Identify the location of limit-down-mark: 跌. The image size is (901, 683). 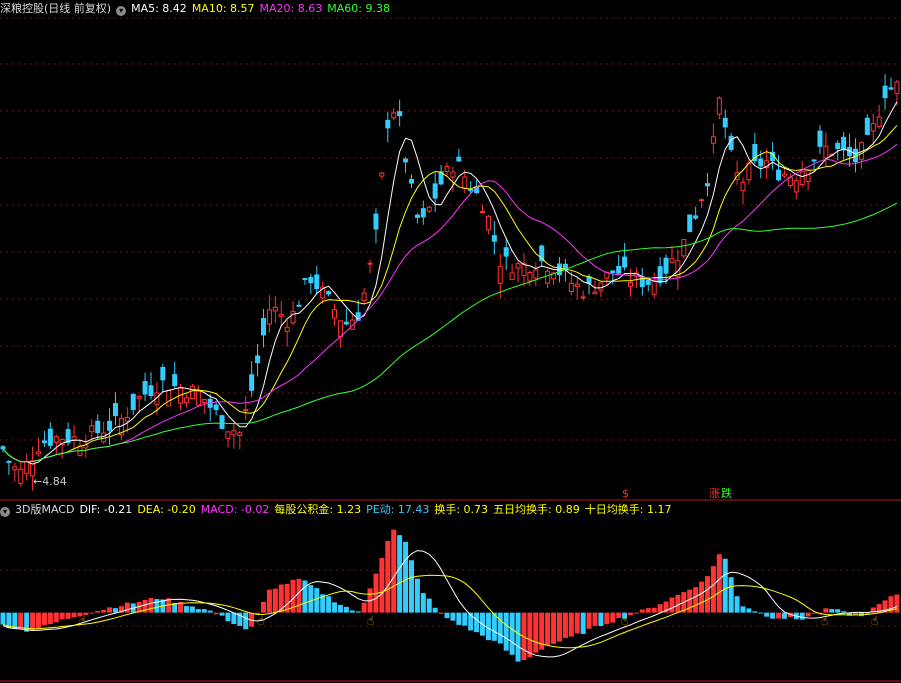
(726, 493).